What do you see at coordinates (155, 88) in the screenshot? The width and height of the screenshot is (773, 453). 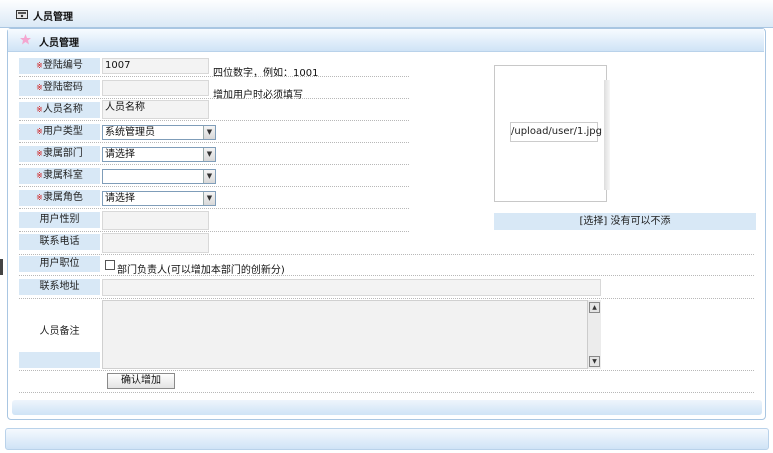 I see `login-pwd-input` at bounding box center [155, 88].